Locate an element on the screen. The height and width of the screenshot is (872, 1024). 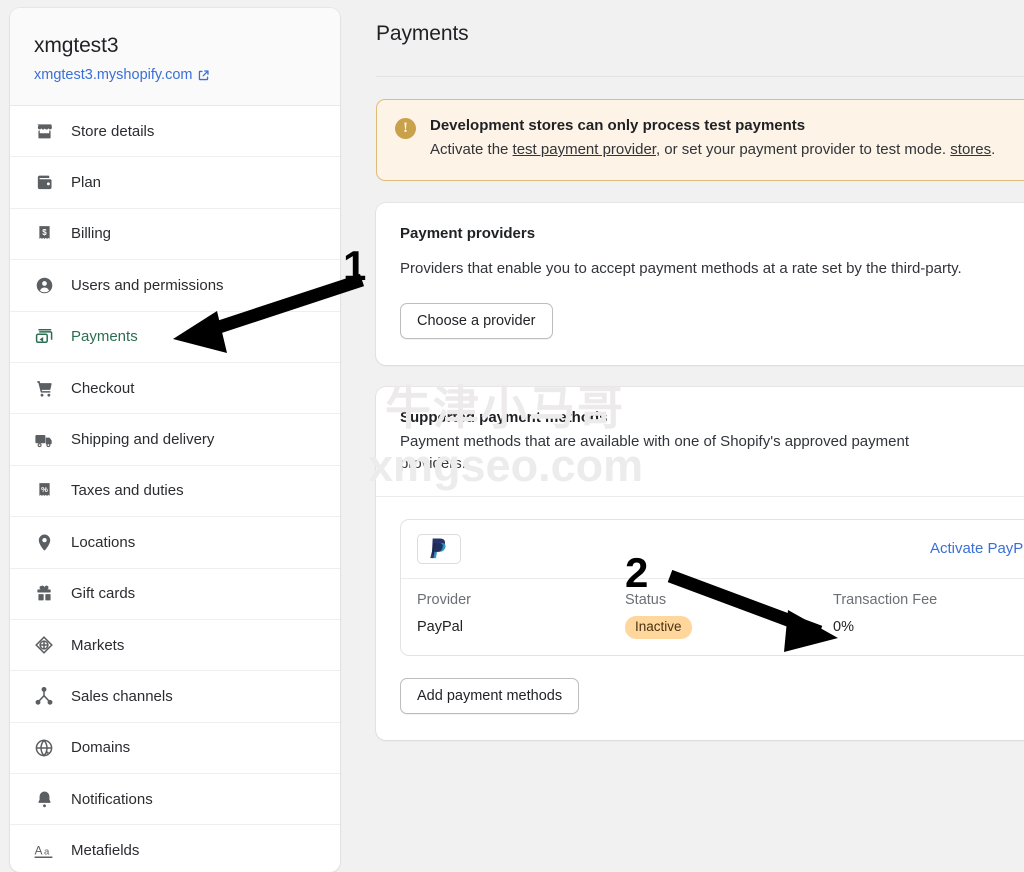
stores-link: stores is located at coordinates (970, 149).